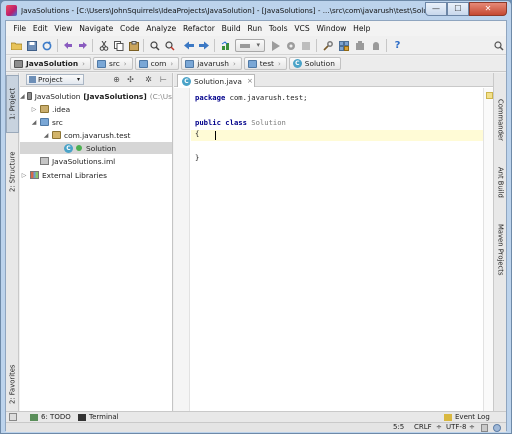 The height and width of the screenshot is (434, 512). Describe the element at coordinates (327, 45) in the screenshot. I see `settings-icon` at that location.